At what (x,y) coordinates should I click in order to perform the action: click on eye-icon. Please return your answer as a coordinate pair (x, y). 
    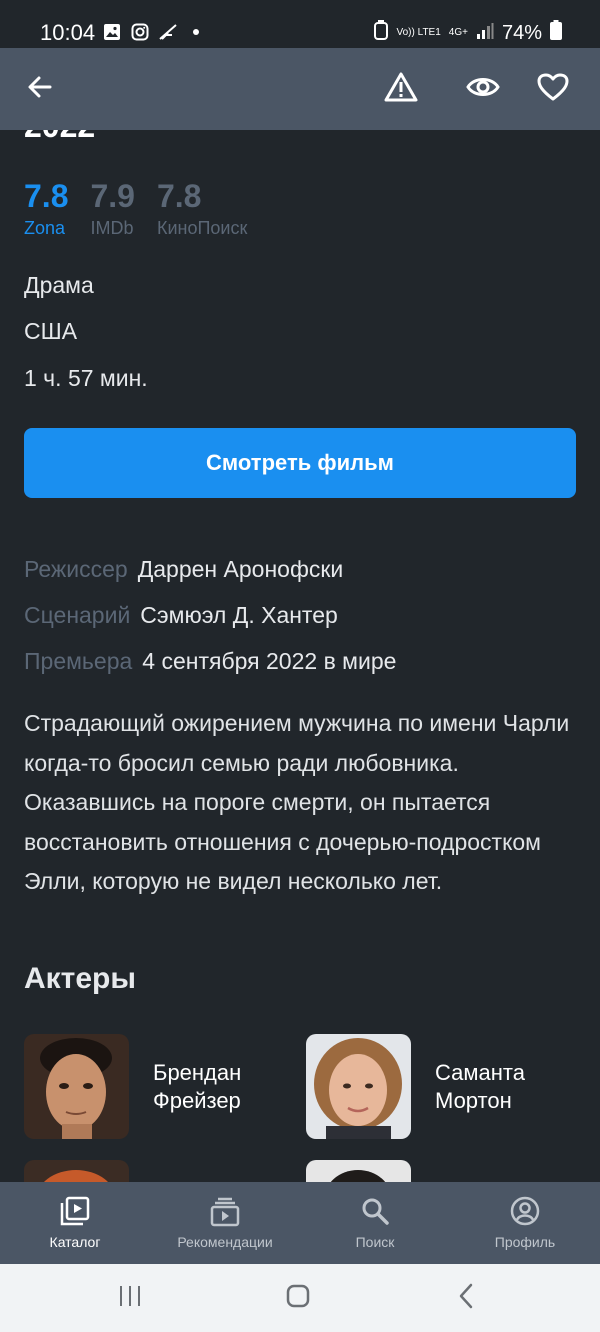
    Looking at the image, I should click on (483, 89).